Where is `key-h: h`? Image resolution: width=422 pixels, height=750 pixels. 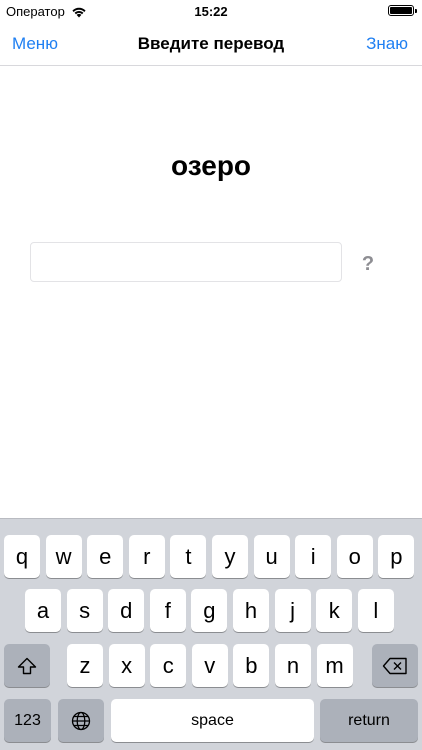
key-h: h is located at coordinates (251, 610).